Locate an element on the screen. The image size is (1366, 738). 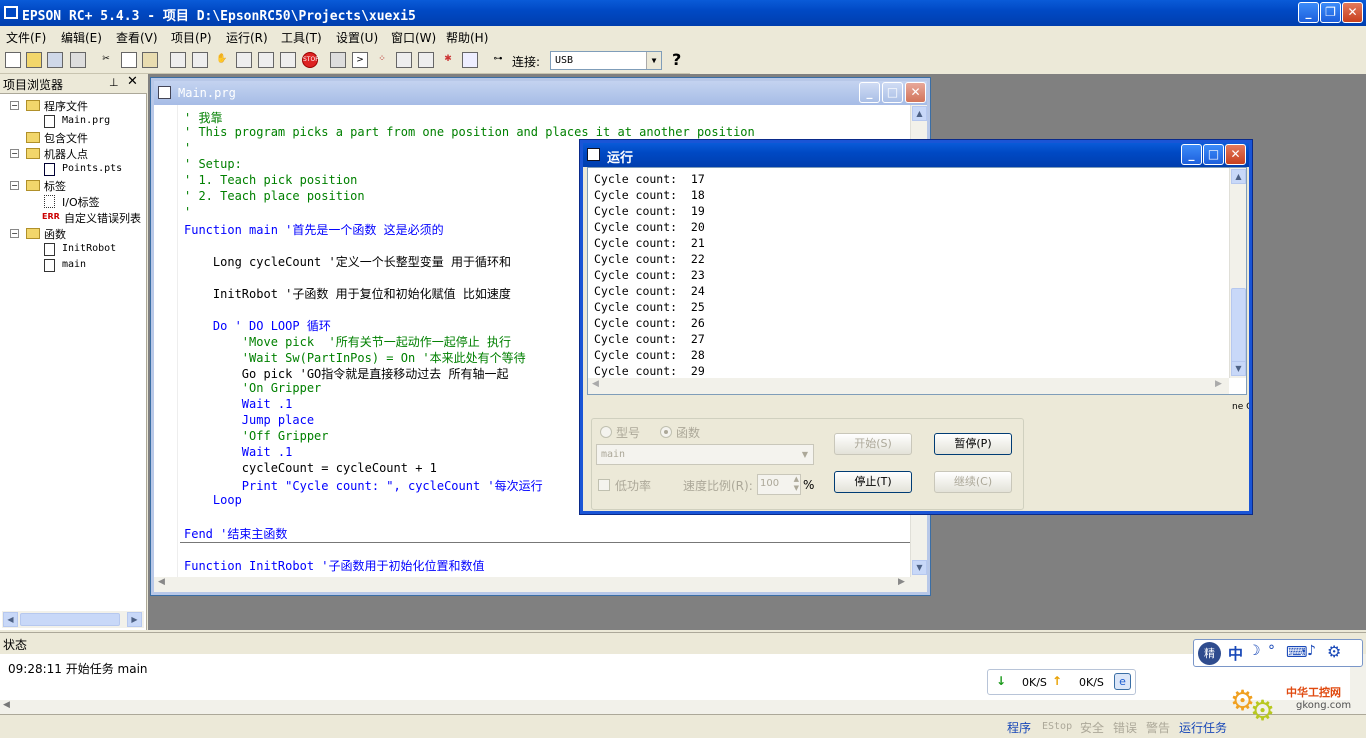
robot-manager-icon is located at coordinates (338, 60).